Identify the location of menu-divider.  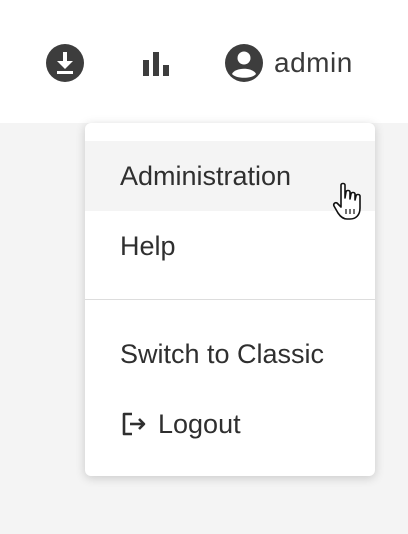
(230, 299).